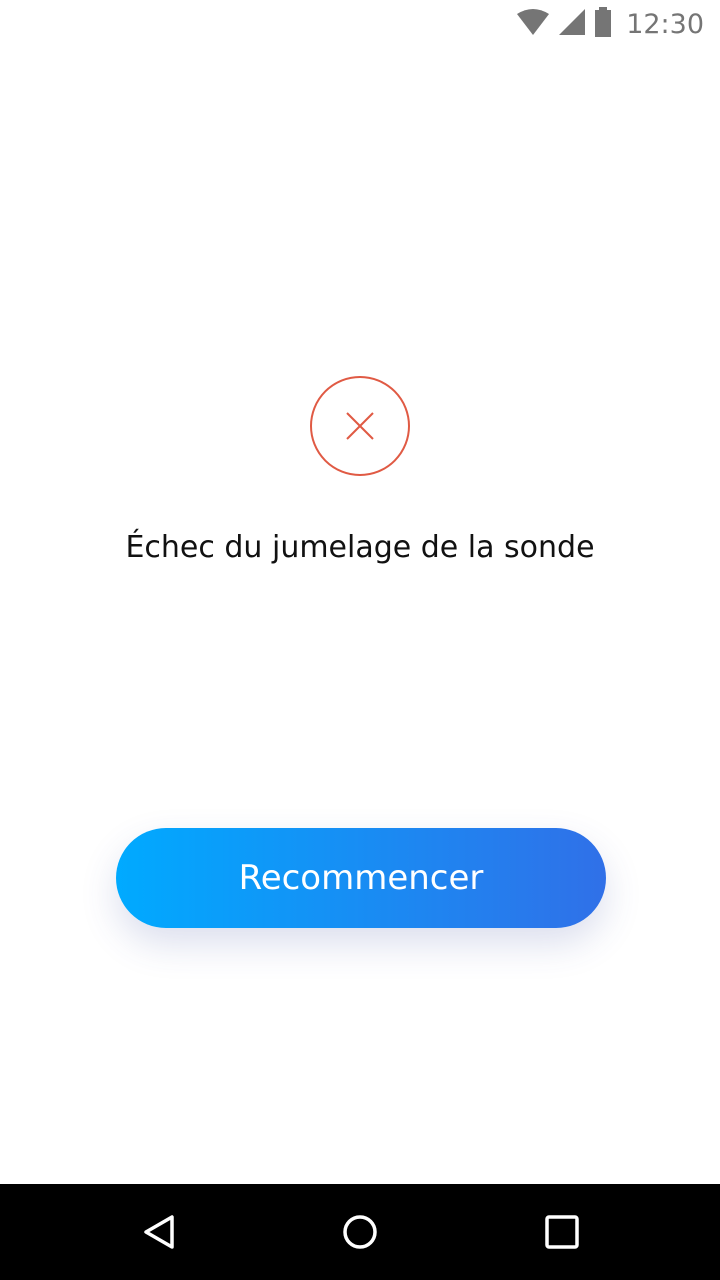  I want to click on home-button, so click(360, 1232).